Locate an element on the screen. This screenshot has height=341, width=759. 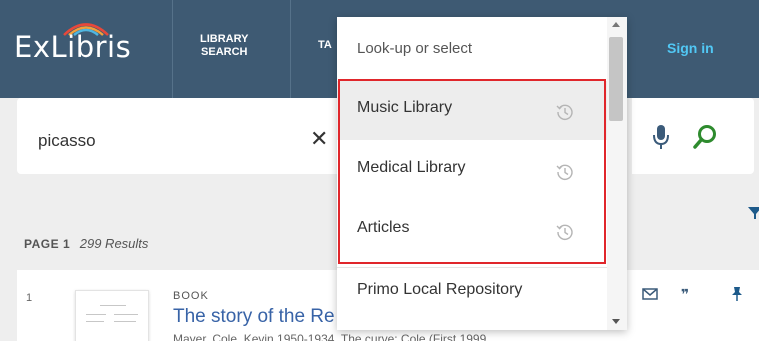
scrollbar-thumb is located at coordinates (616, 79).